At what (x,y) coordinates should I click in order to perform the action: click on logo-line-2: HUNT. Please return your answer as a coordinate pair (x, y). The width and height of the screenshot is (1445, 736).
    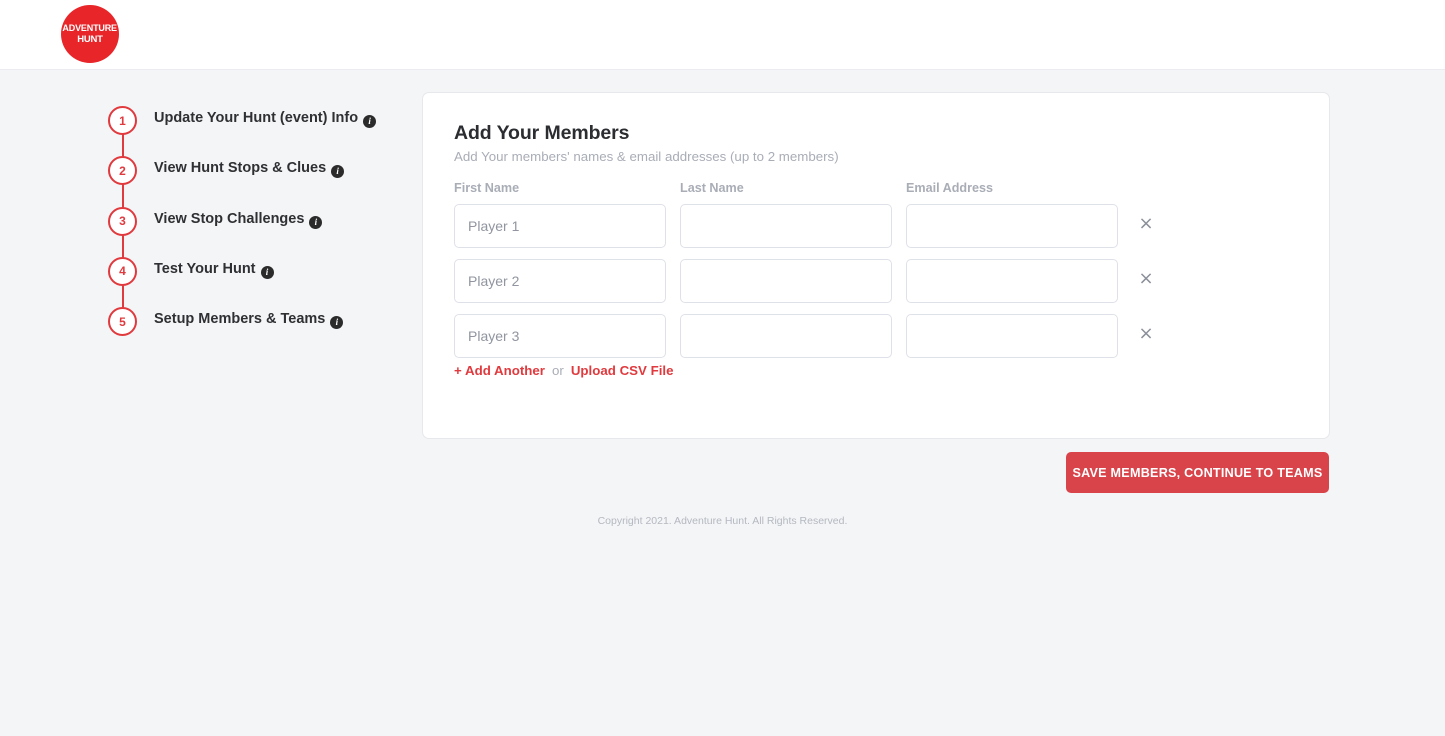
    Looking at the image, I should click on (90, 39).